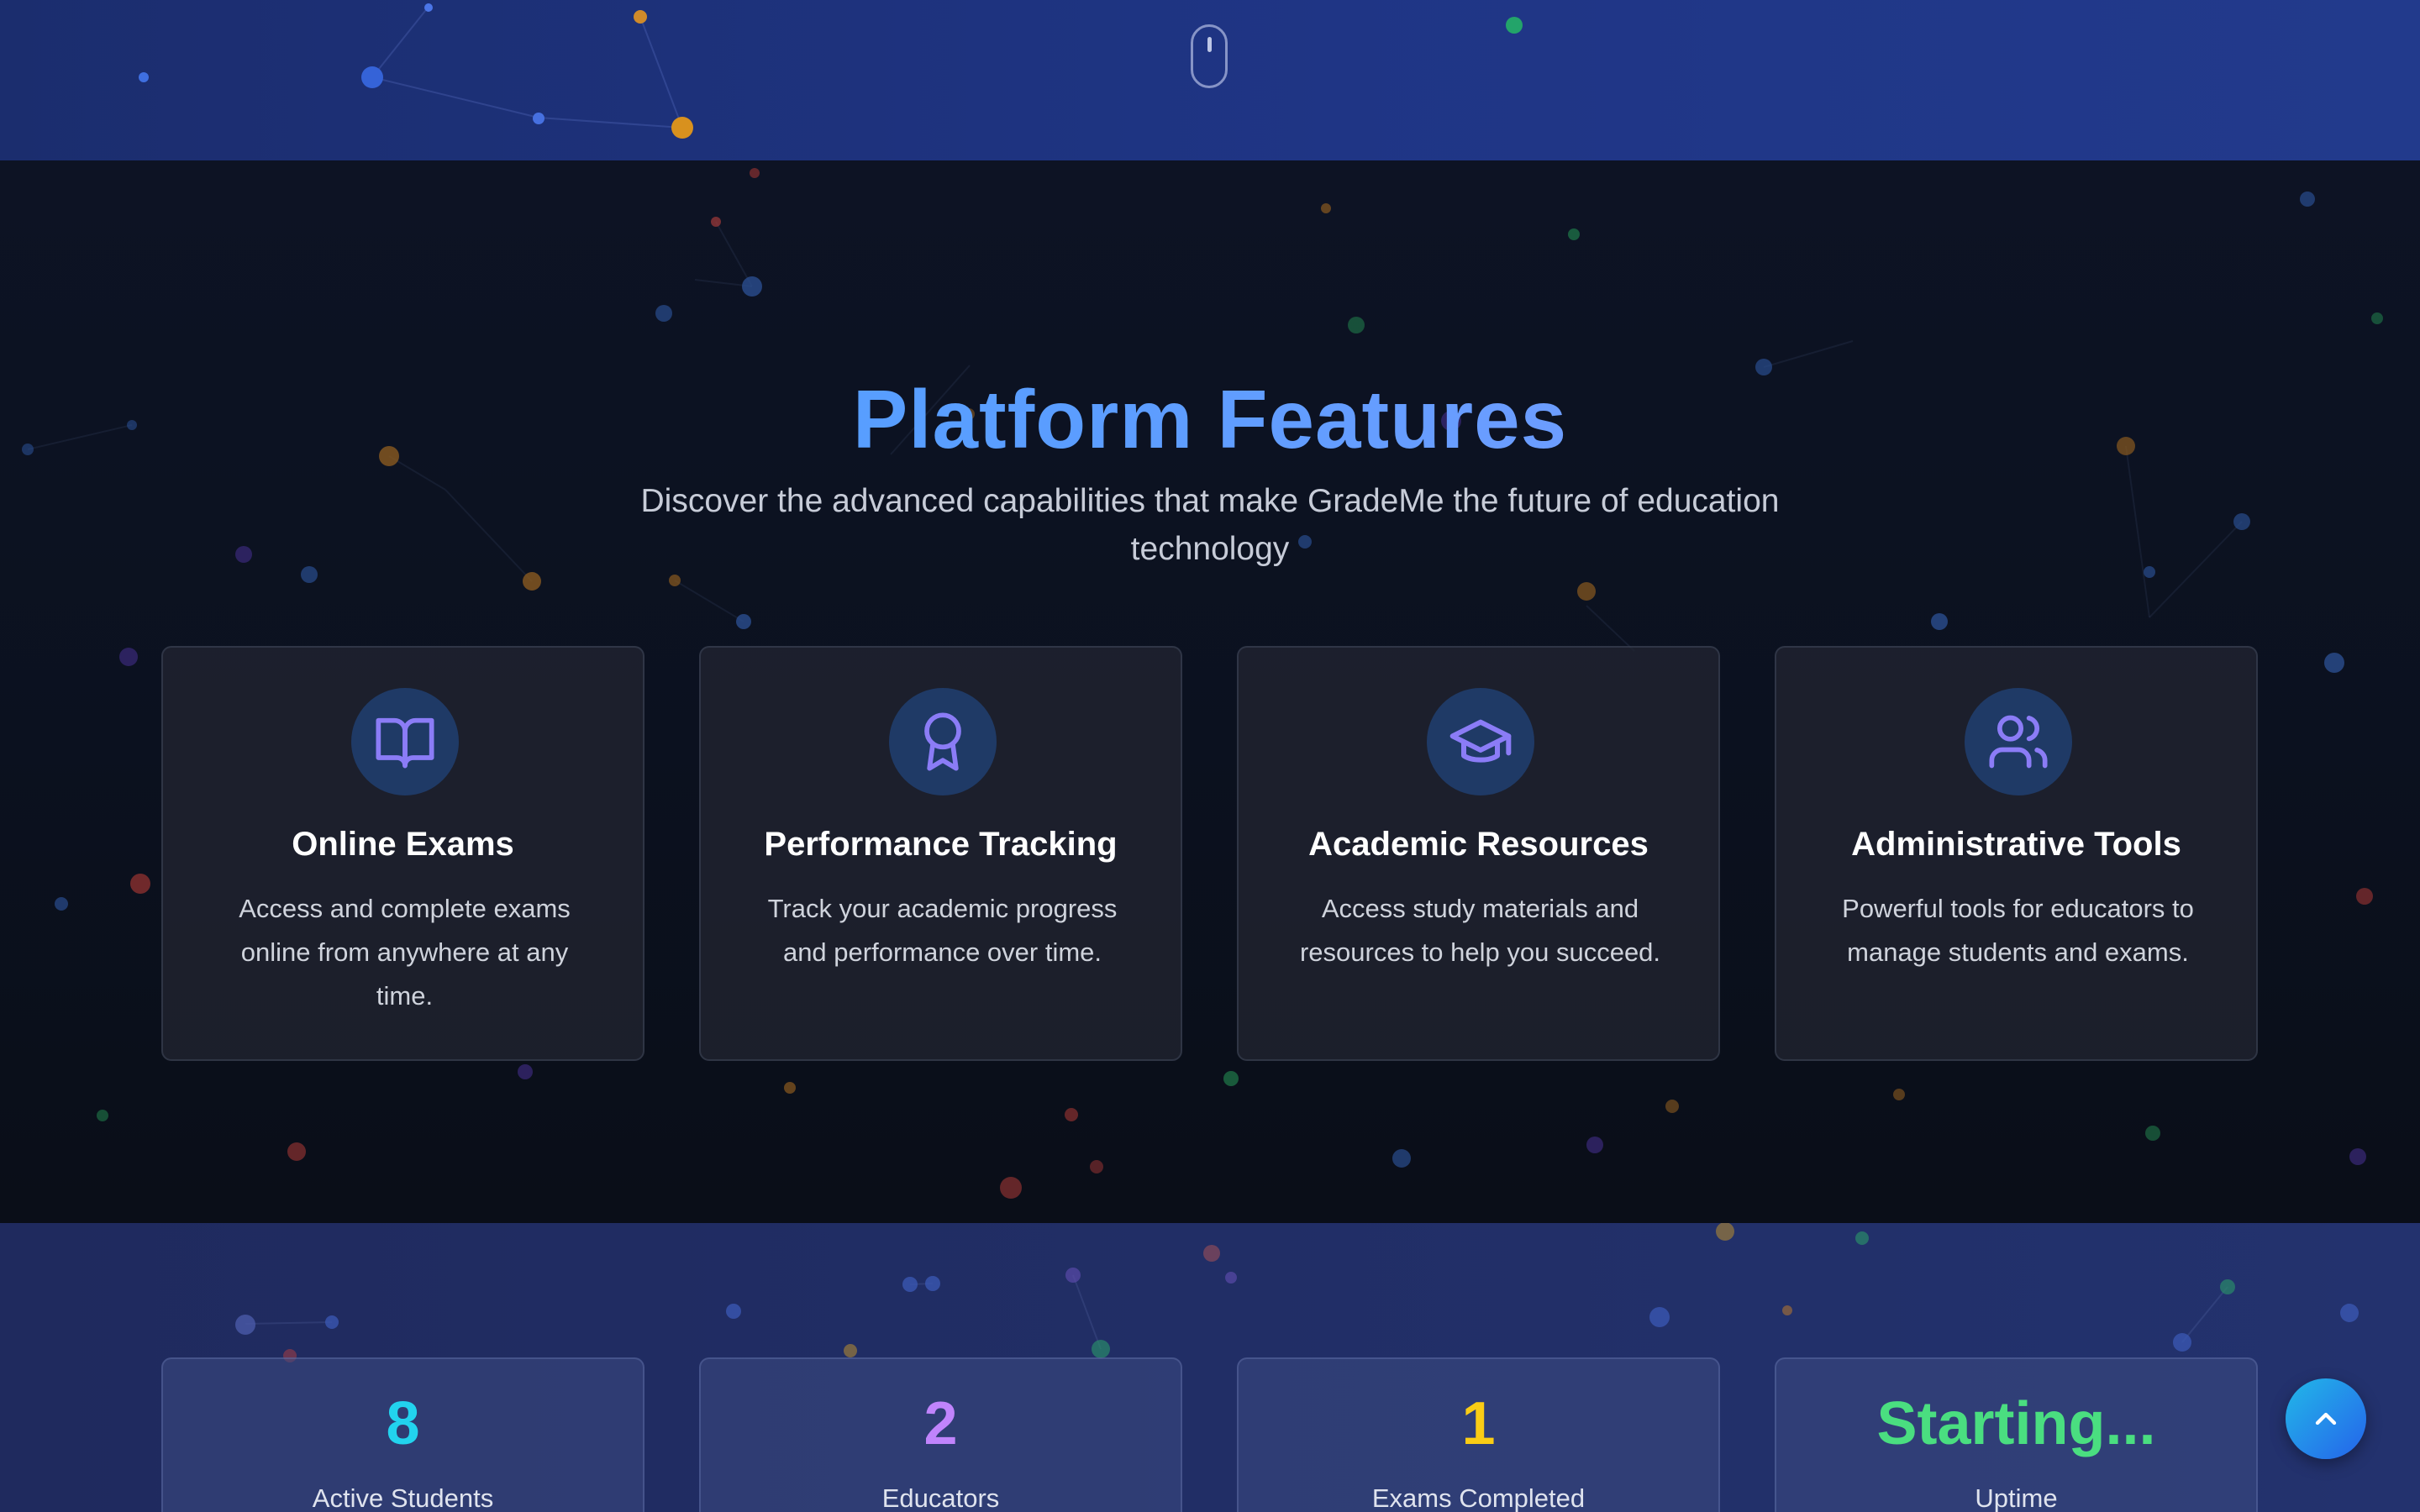 Image resolution: width=2420 pixels, height=1512 pixels. What do you see at coordinates (2016, 1497) in the screenshot?
I see `stat-label: Uptime` at bounding box center [2016, 1497].